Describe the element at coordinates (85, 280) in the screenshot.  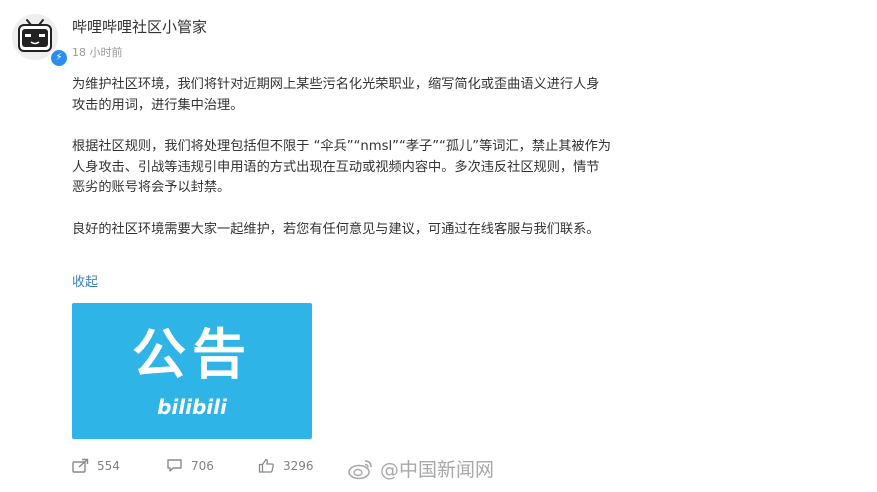
I see `collapse-link: 收起` at that location.